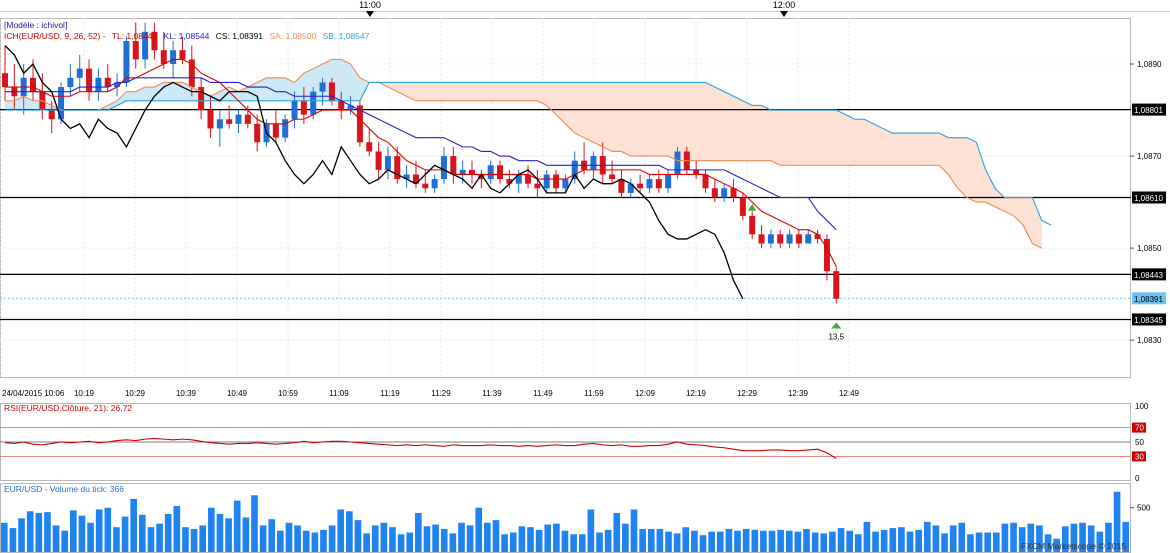 This screenshot has width=1170, height=553. Describe the element at coordinates (441, 393) in the screenshot. I see `x-tick-label: 11:29` at that location.